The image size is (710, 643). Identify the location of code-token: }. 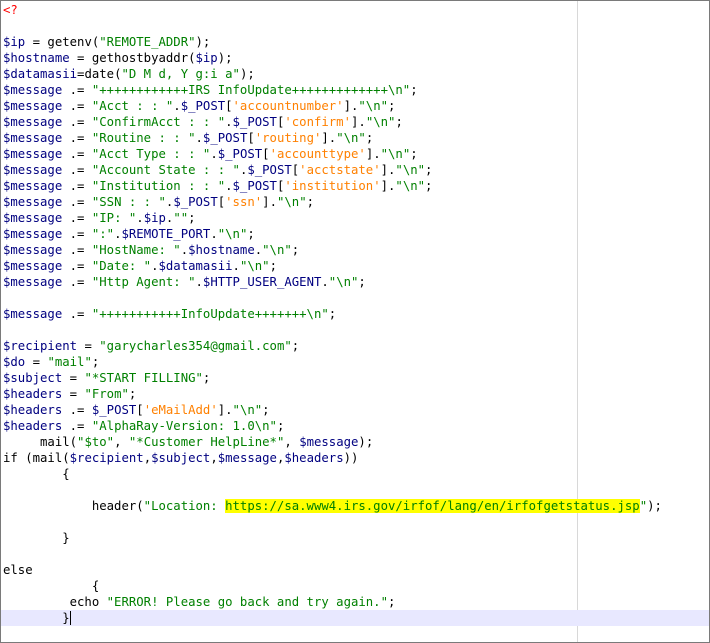
(36, 538).